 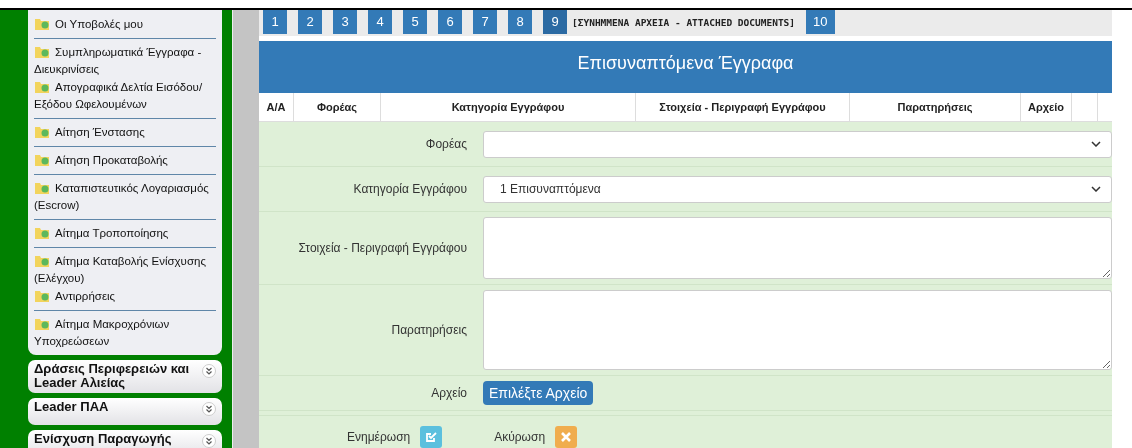 What do you see at coordinates (125, 61) in the screenshot?
I see `sidebar-item: Συμπληρωματικά Έγγραφα - Διευκρινίσεις` at bounding box center [125, 61].